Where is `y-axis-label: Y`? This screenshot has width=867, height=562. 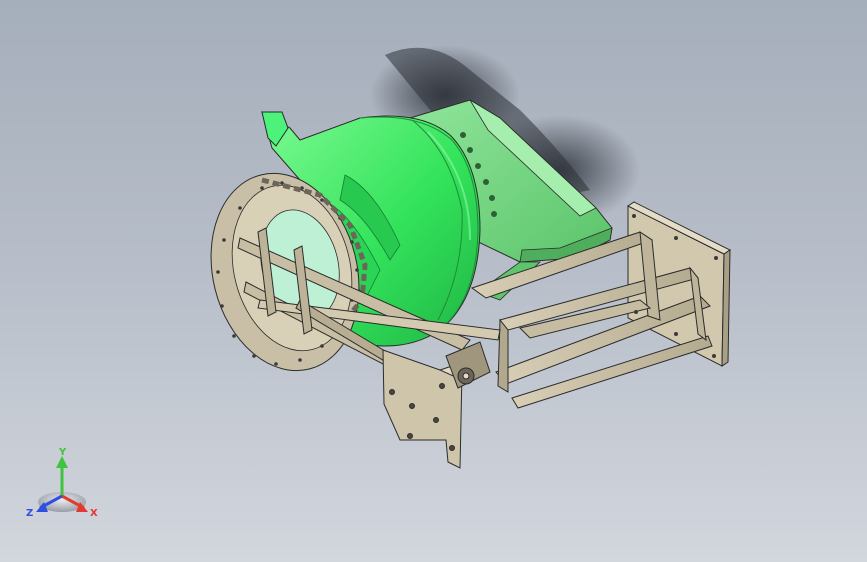
y-axis-label: Y is located at coordinates (62, 452).